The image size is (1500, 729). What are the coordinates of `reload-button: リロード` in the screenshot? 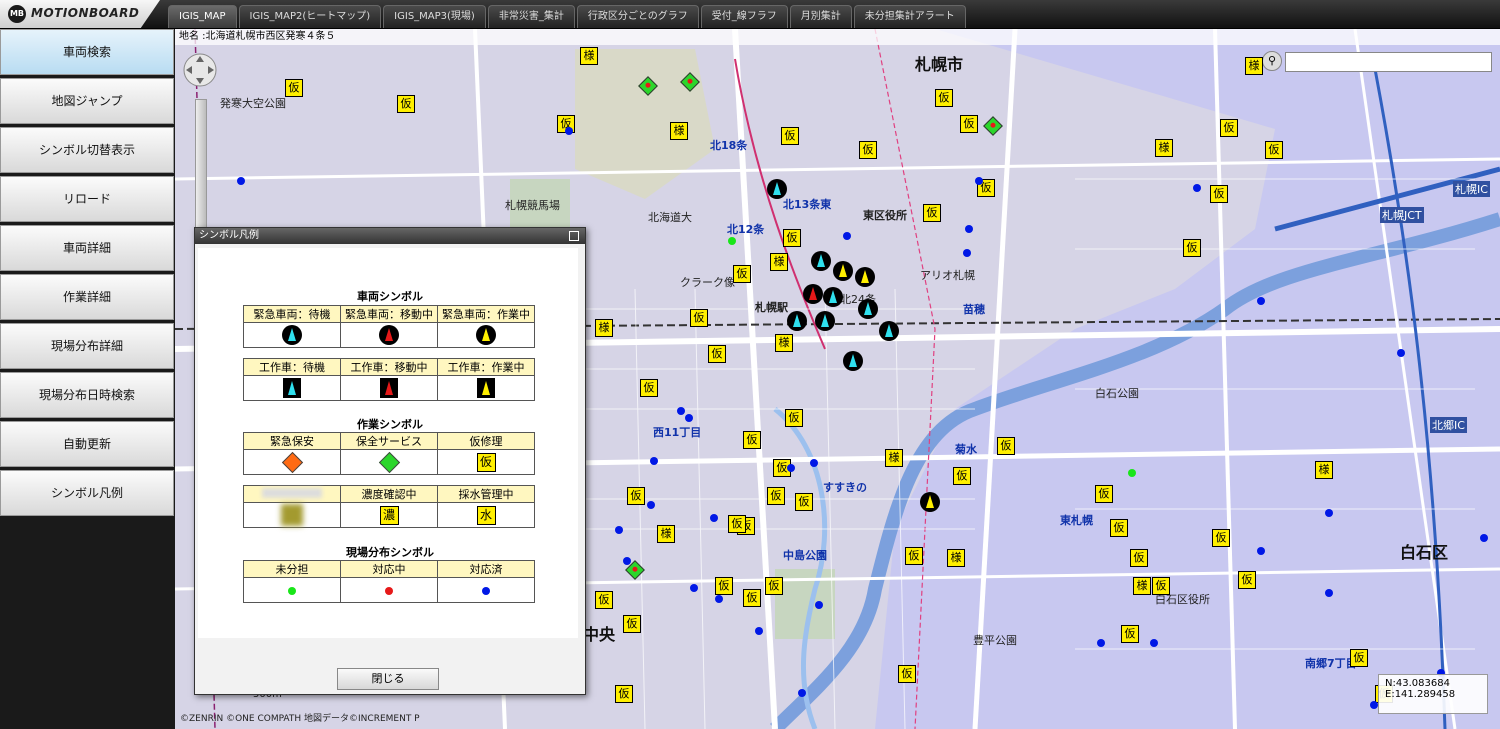 It's located at (87, 199).